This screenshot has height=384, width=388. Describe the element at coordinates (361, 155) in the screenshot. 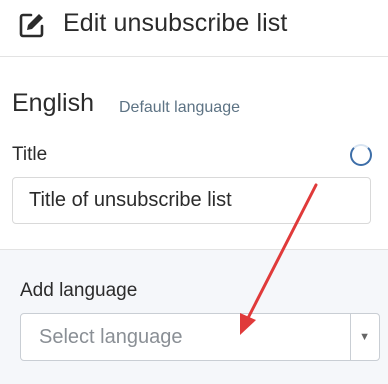

I see `loading-spinner-icon` at that location.